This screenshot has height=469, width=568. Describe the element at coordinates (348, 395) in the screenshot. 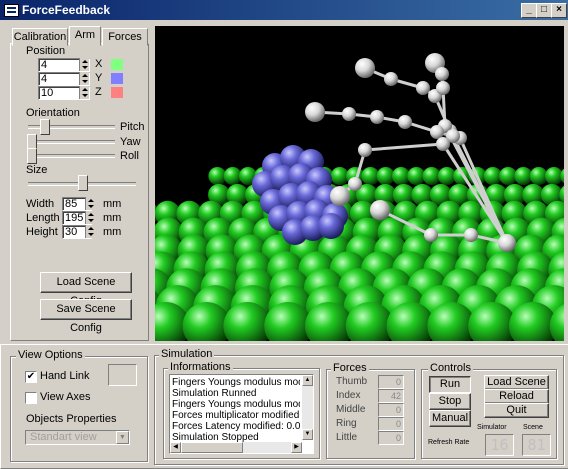

I see `finger-label: Index` at that location.